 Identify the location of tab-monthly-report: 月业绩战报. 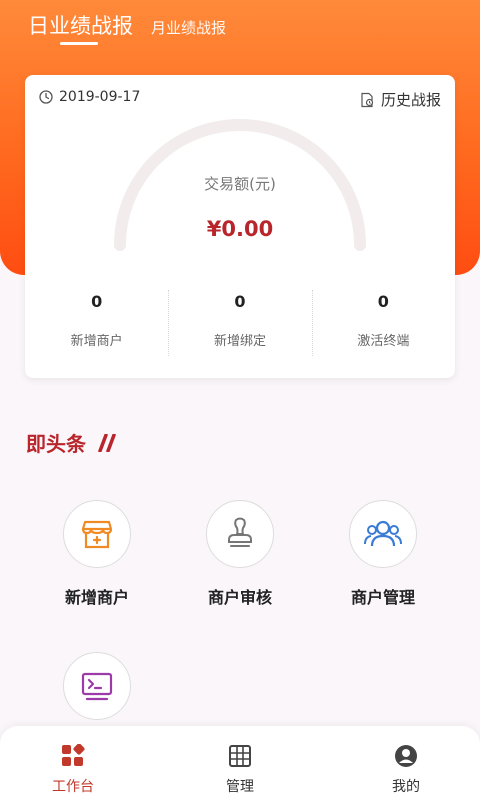
(188, 28).